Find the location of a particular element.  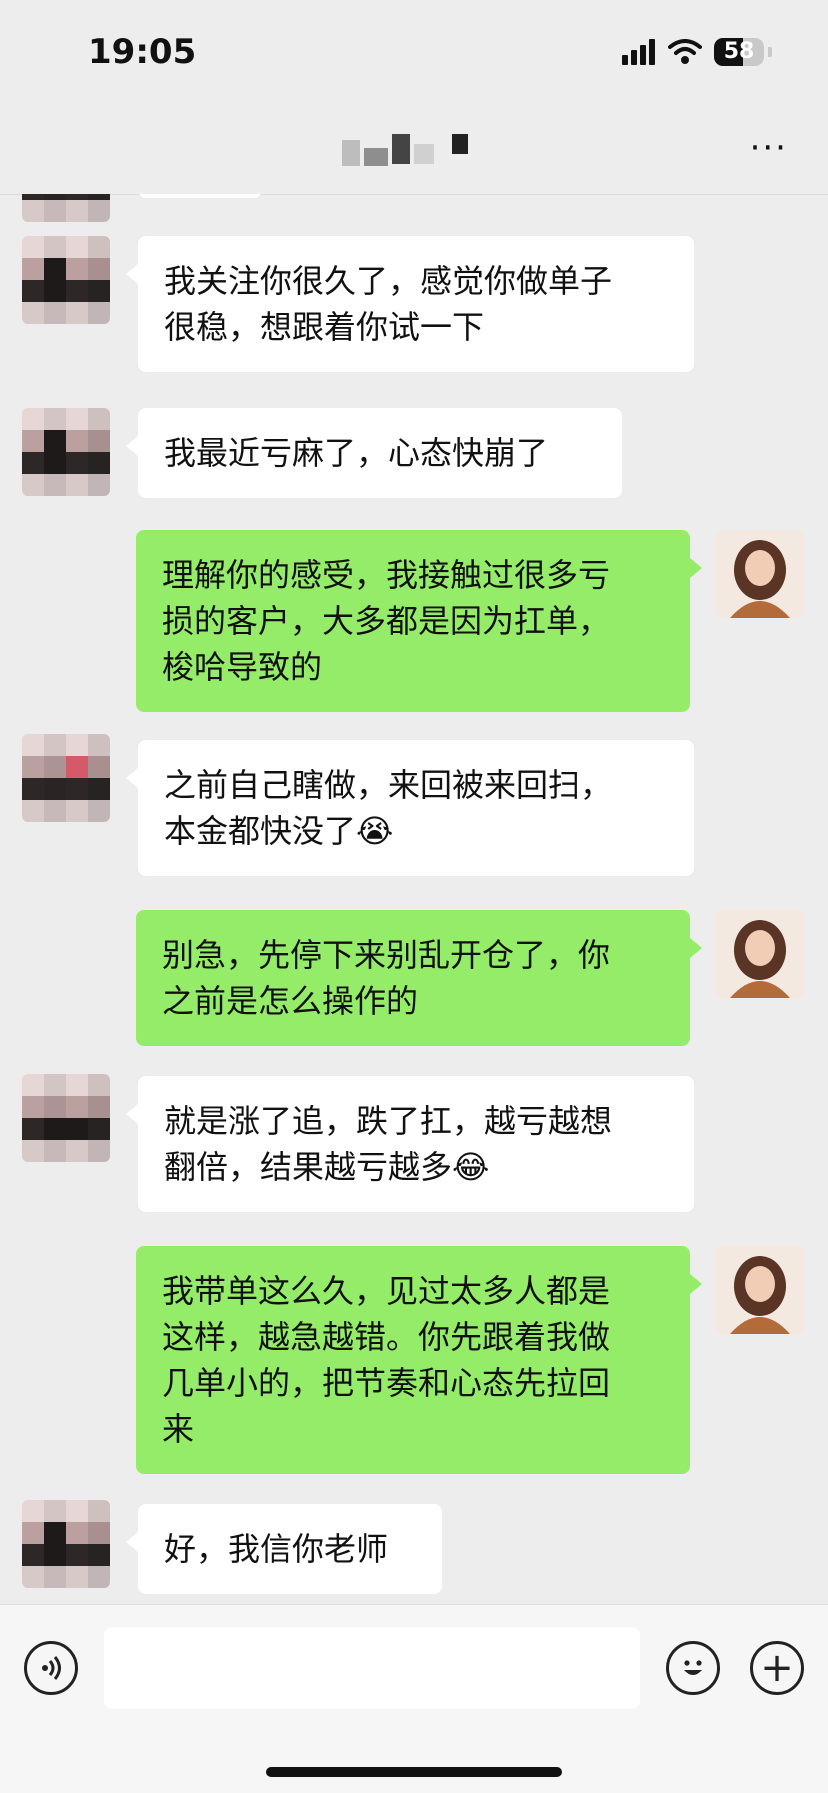

input-bar: + is located at coordinates (414, 1698).